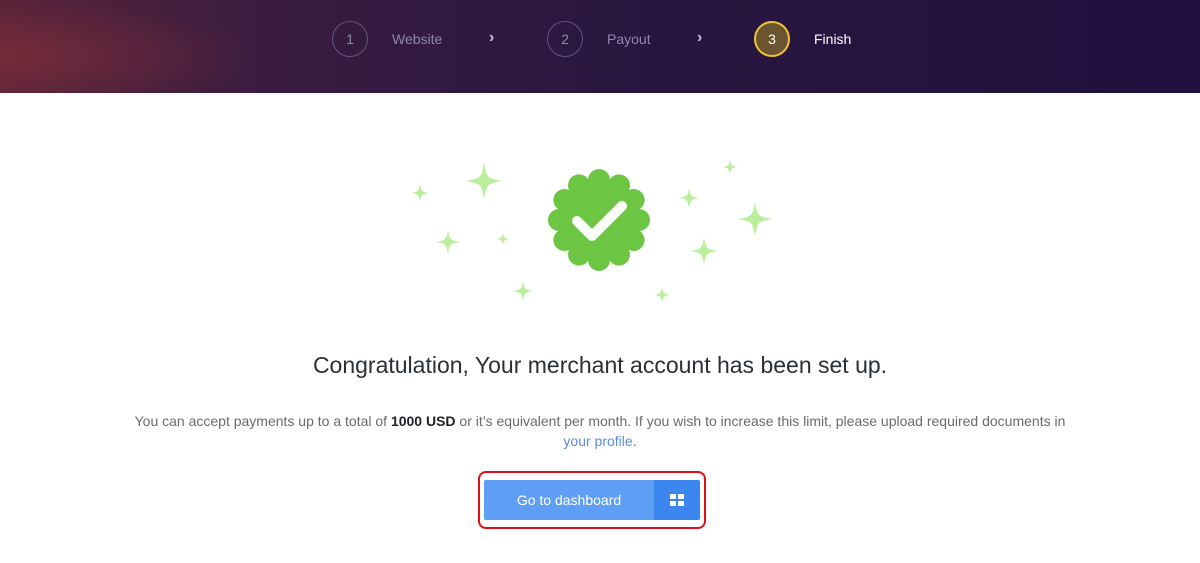 This screenshot has height=563, width=1200. What do you see at coordinates (629, 39) in the screenshot?
I see `step-2-label: Payout` at bounding box center [629, 39].